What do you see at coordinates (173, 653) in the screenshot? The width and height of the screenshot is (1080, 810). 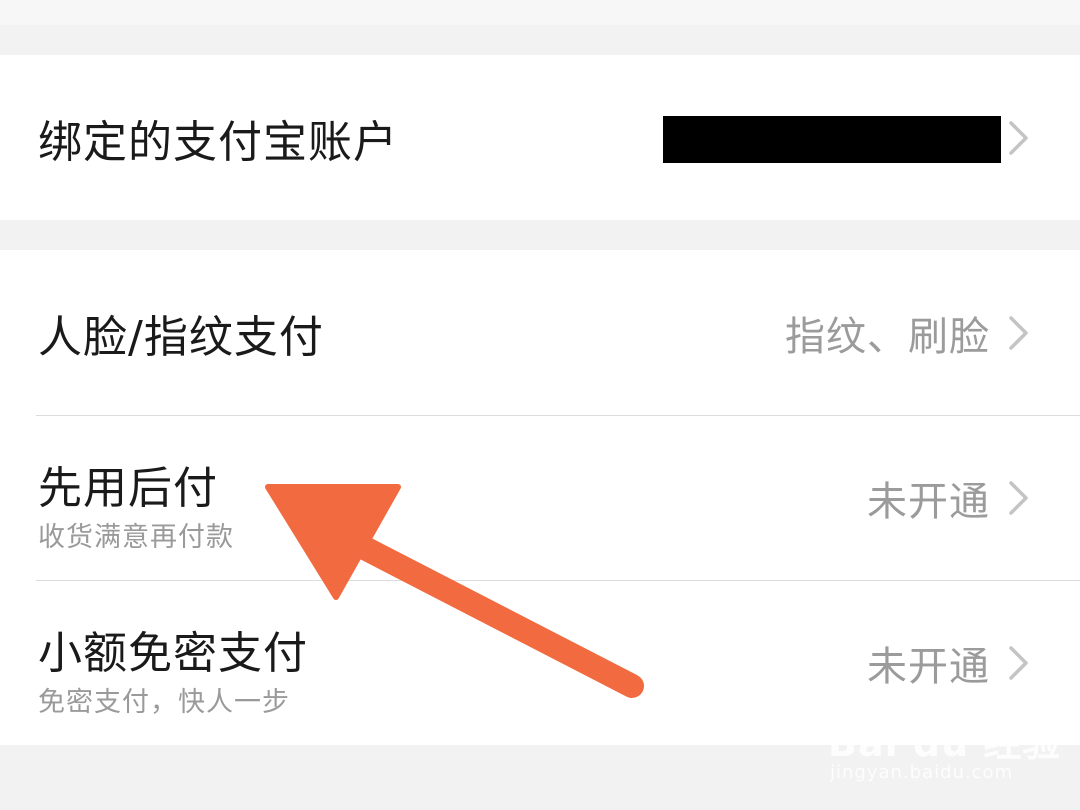 I see `small-amount-password-free-label: 小额免密支付` at bounding box center [173, 653].